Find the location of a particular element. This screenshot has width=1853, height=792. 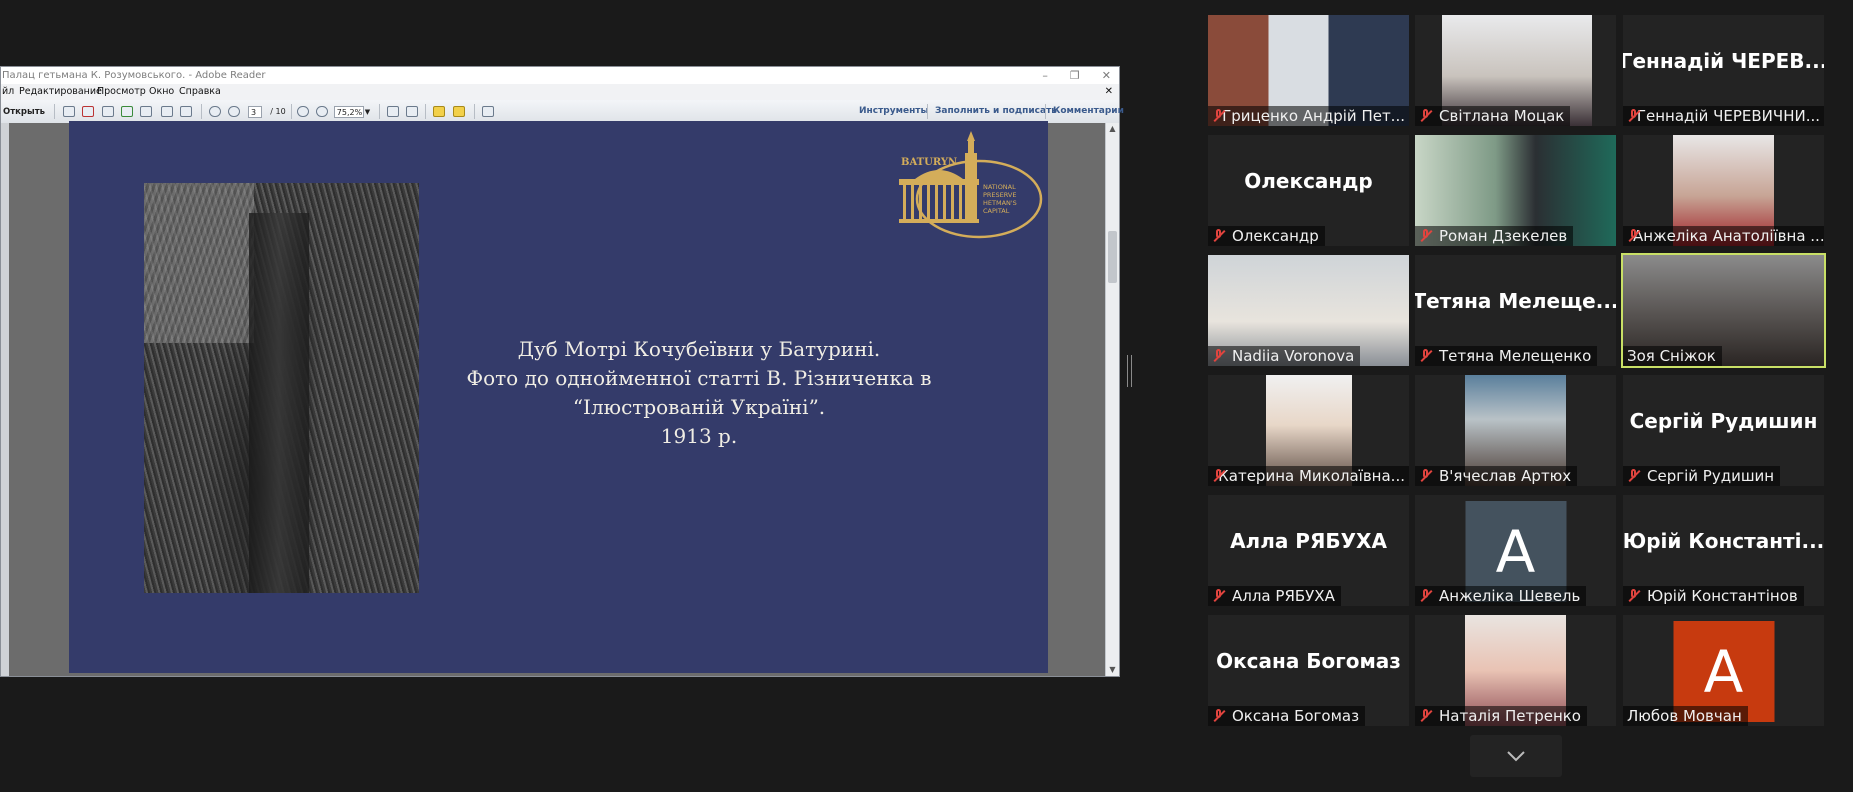

page-total-label: / 10 is located at coordinates (278, 111).